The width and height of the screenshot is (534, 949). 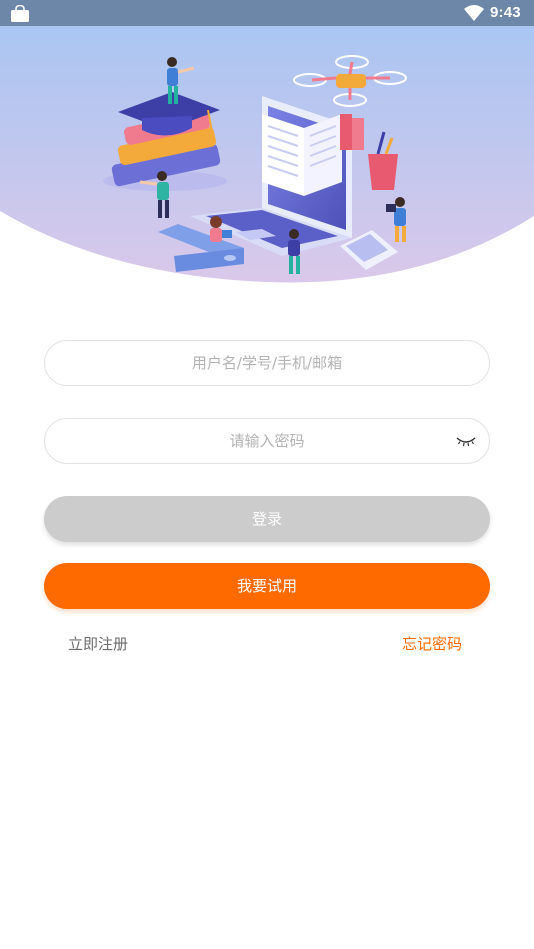 I want to click on shopping-bag-icon, so click(x=20, y=13).